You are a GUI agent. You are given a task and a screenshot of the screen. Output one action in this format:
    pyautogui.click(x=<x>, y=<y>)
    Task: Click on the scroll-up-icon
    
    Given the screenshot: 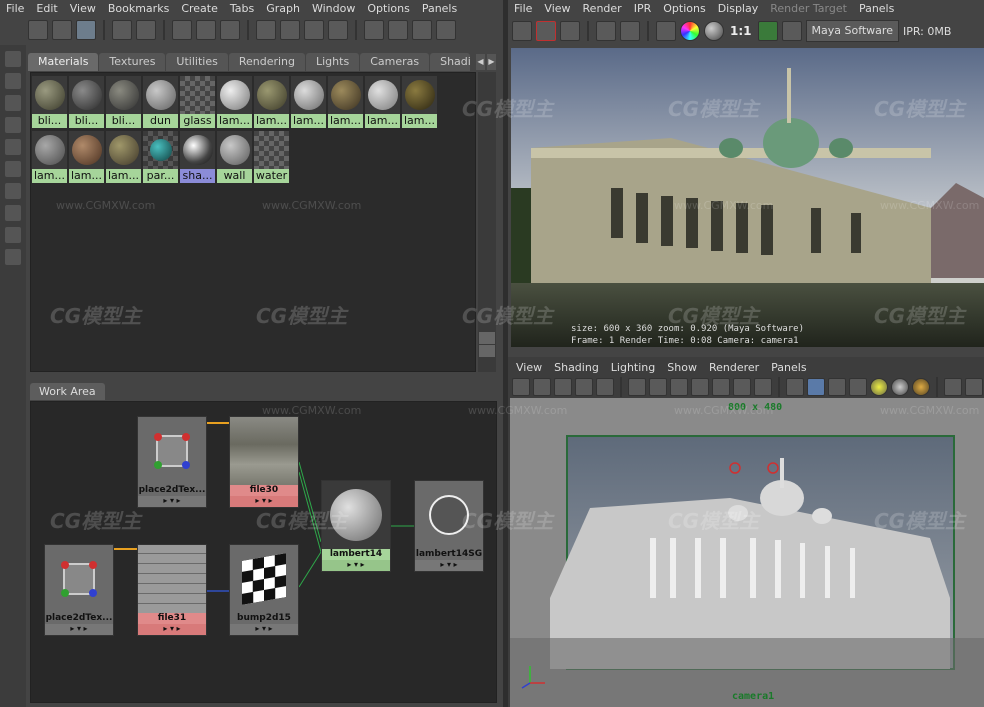 What is the action you would take?
    pyautogui.click(x=487, y=338)
    